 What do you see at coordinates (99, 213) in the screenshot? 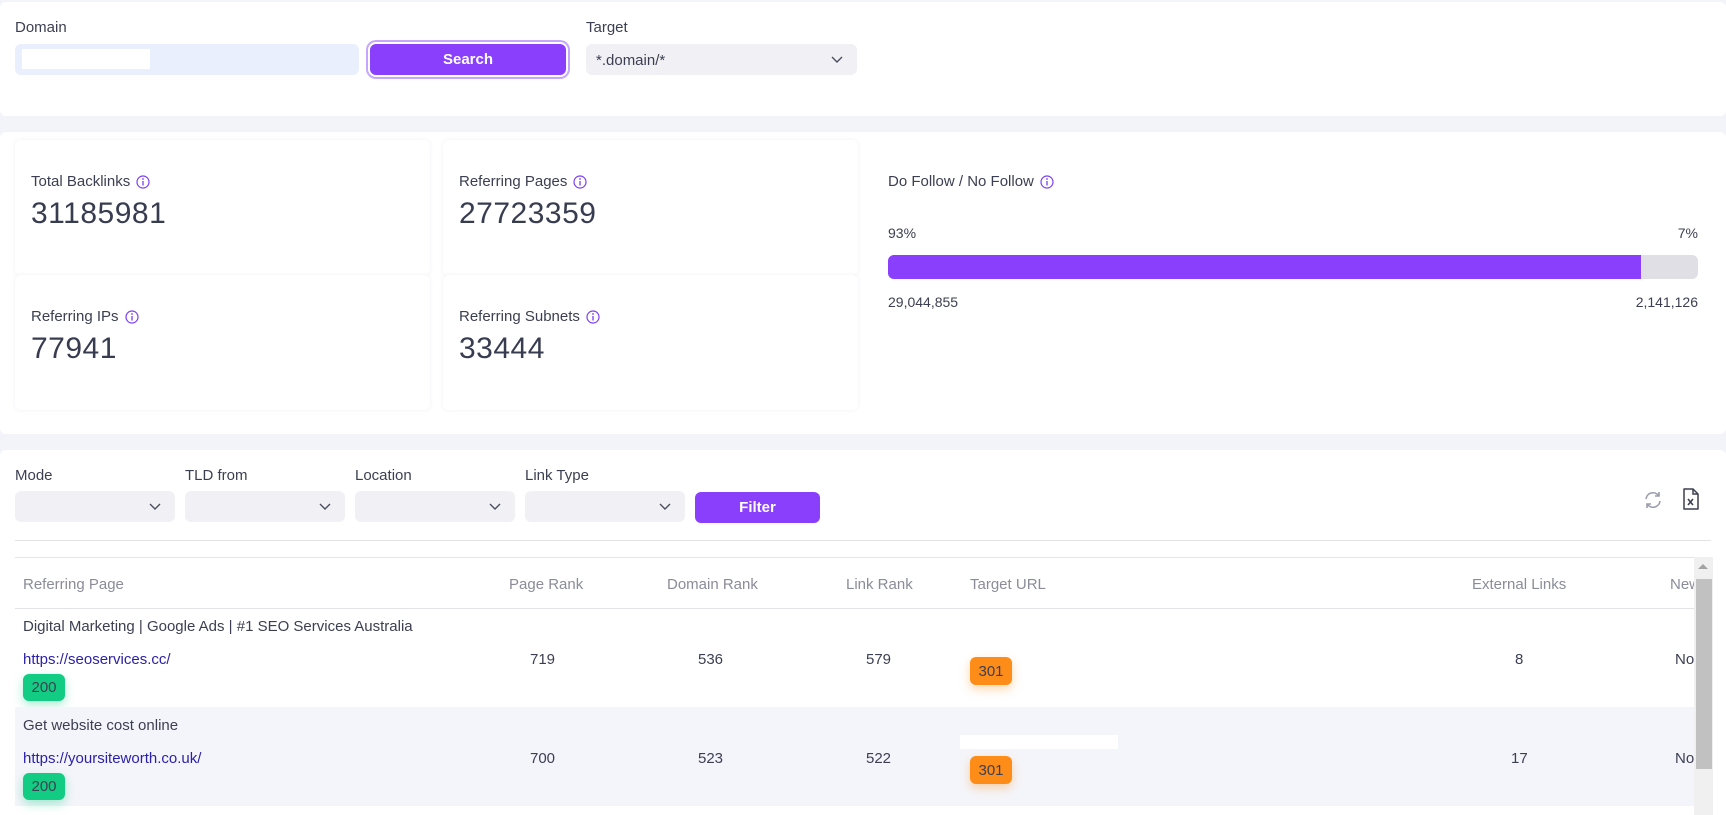
I see `stat-value: 31185981` at bounding box center [99, 213].